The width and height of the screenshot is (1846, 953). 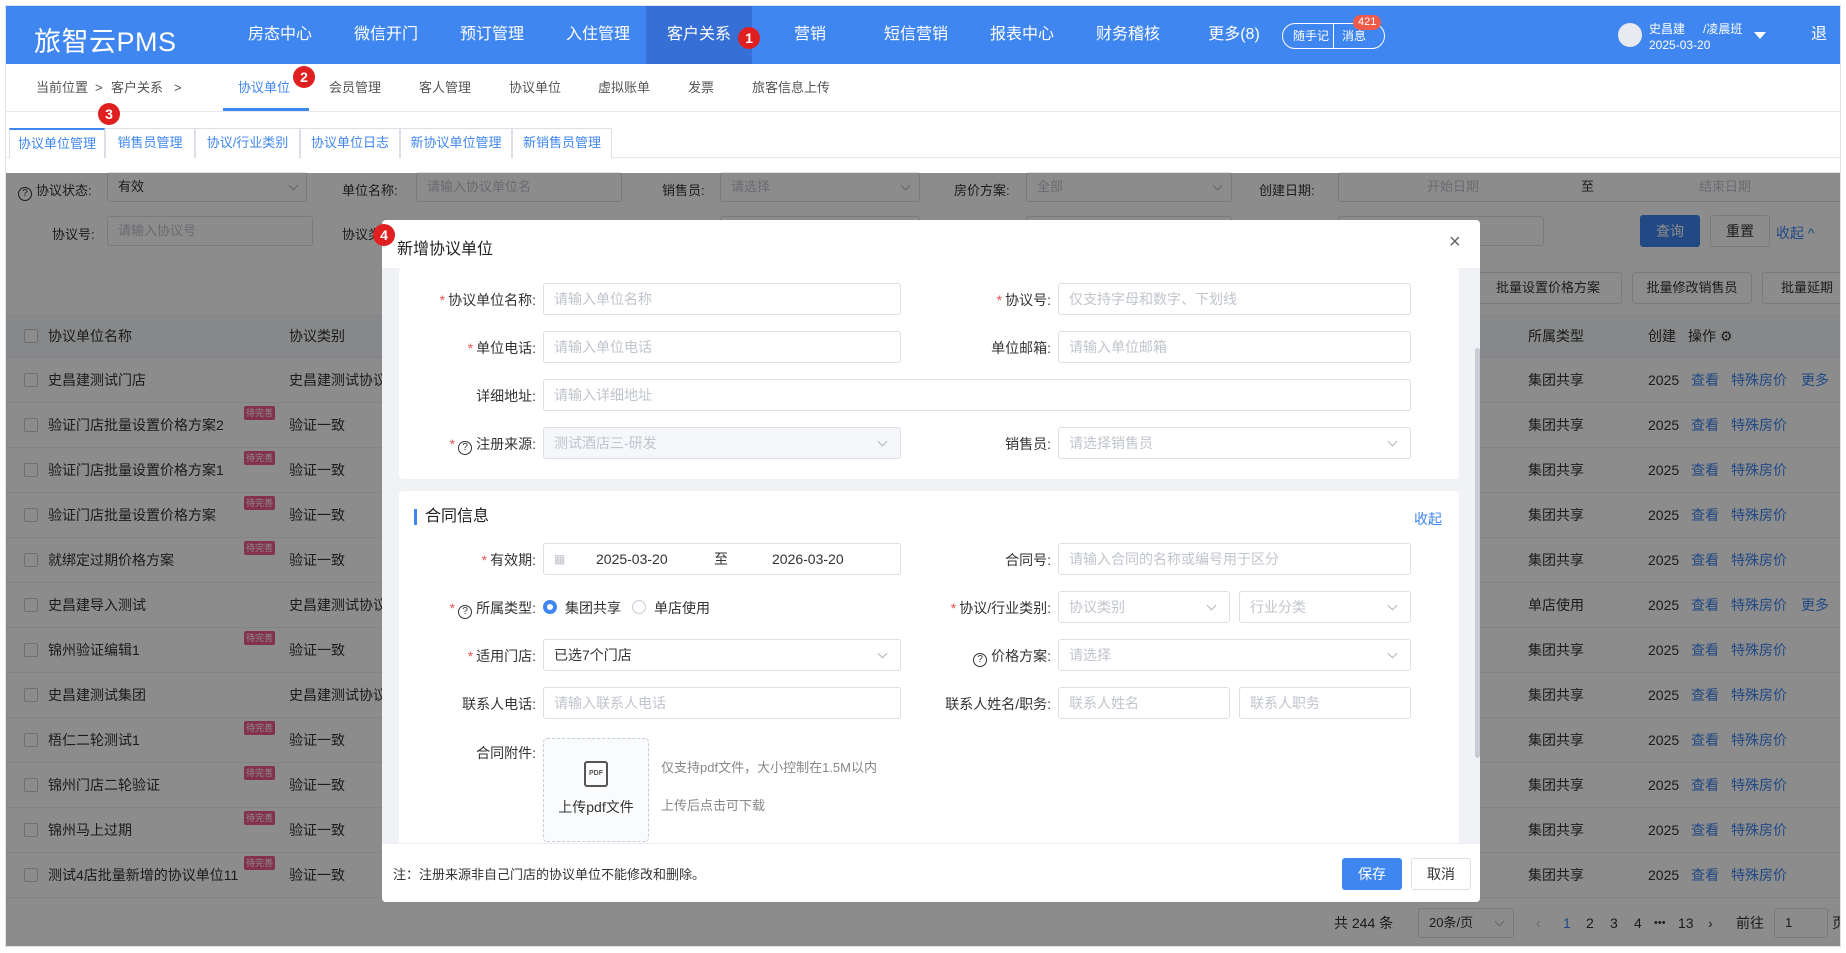 I want to click on upload-hint-size: 仅支持pdf文件，大小控制在1.5M以内, so click(x=769, y=767).